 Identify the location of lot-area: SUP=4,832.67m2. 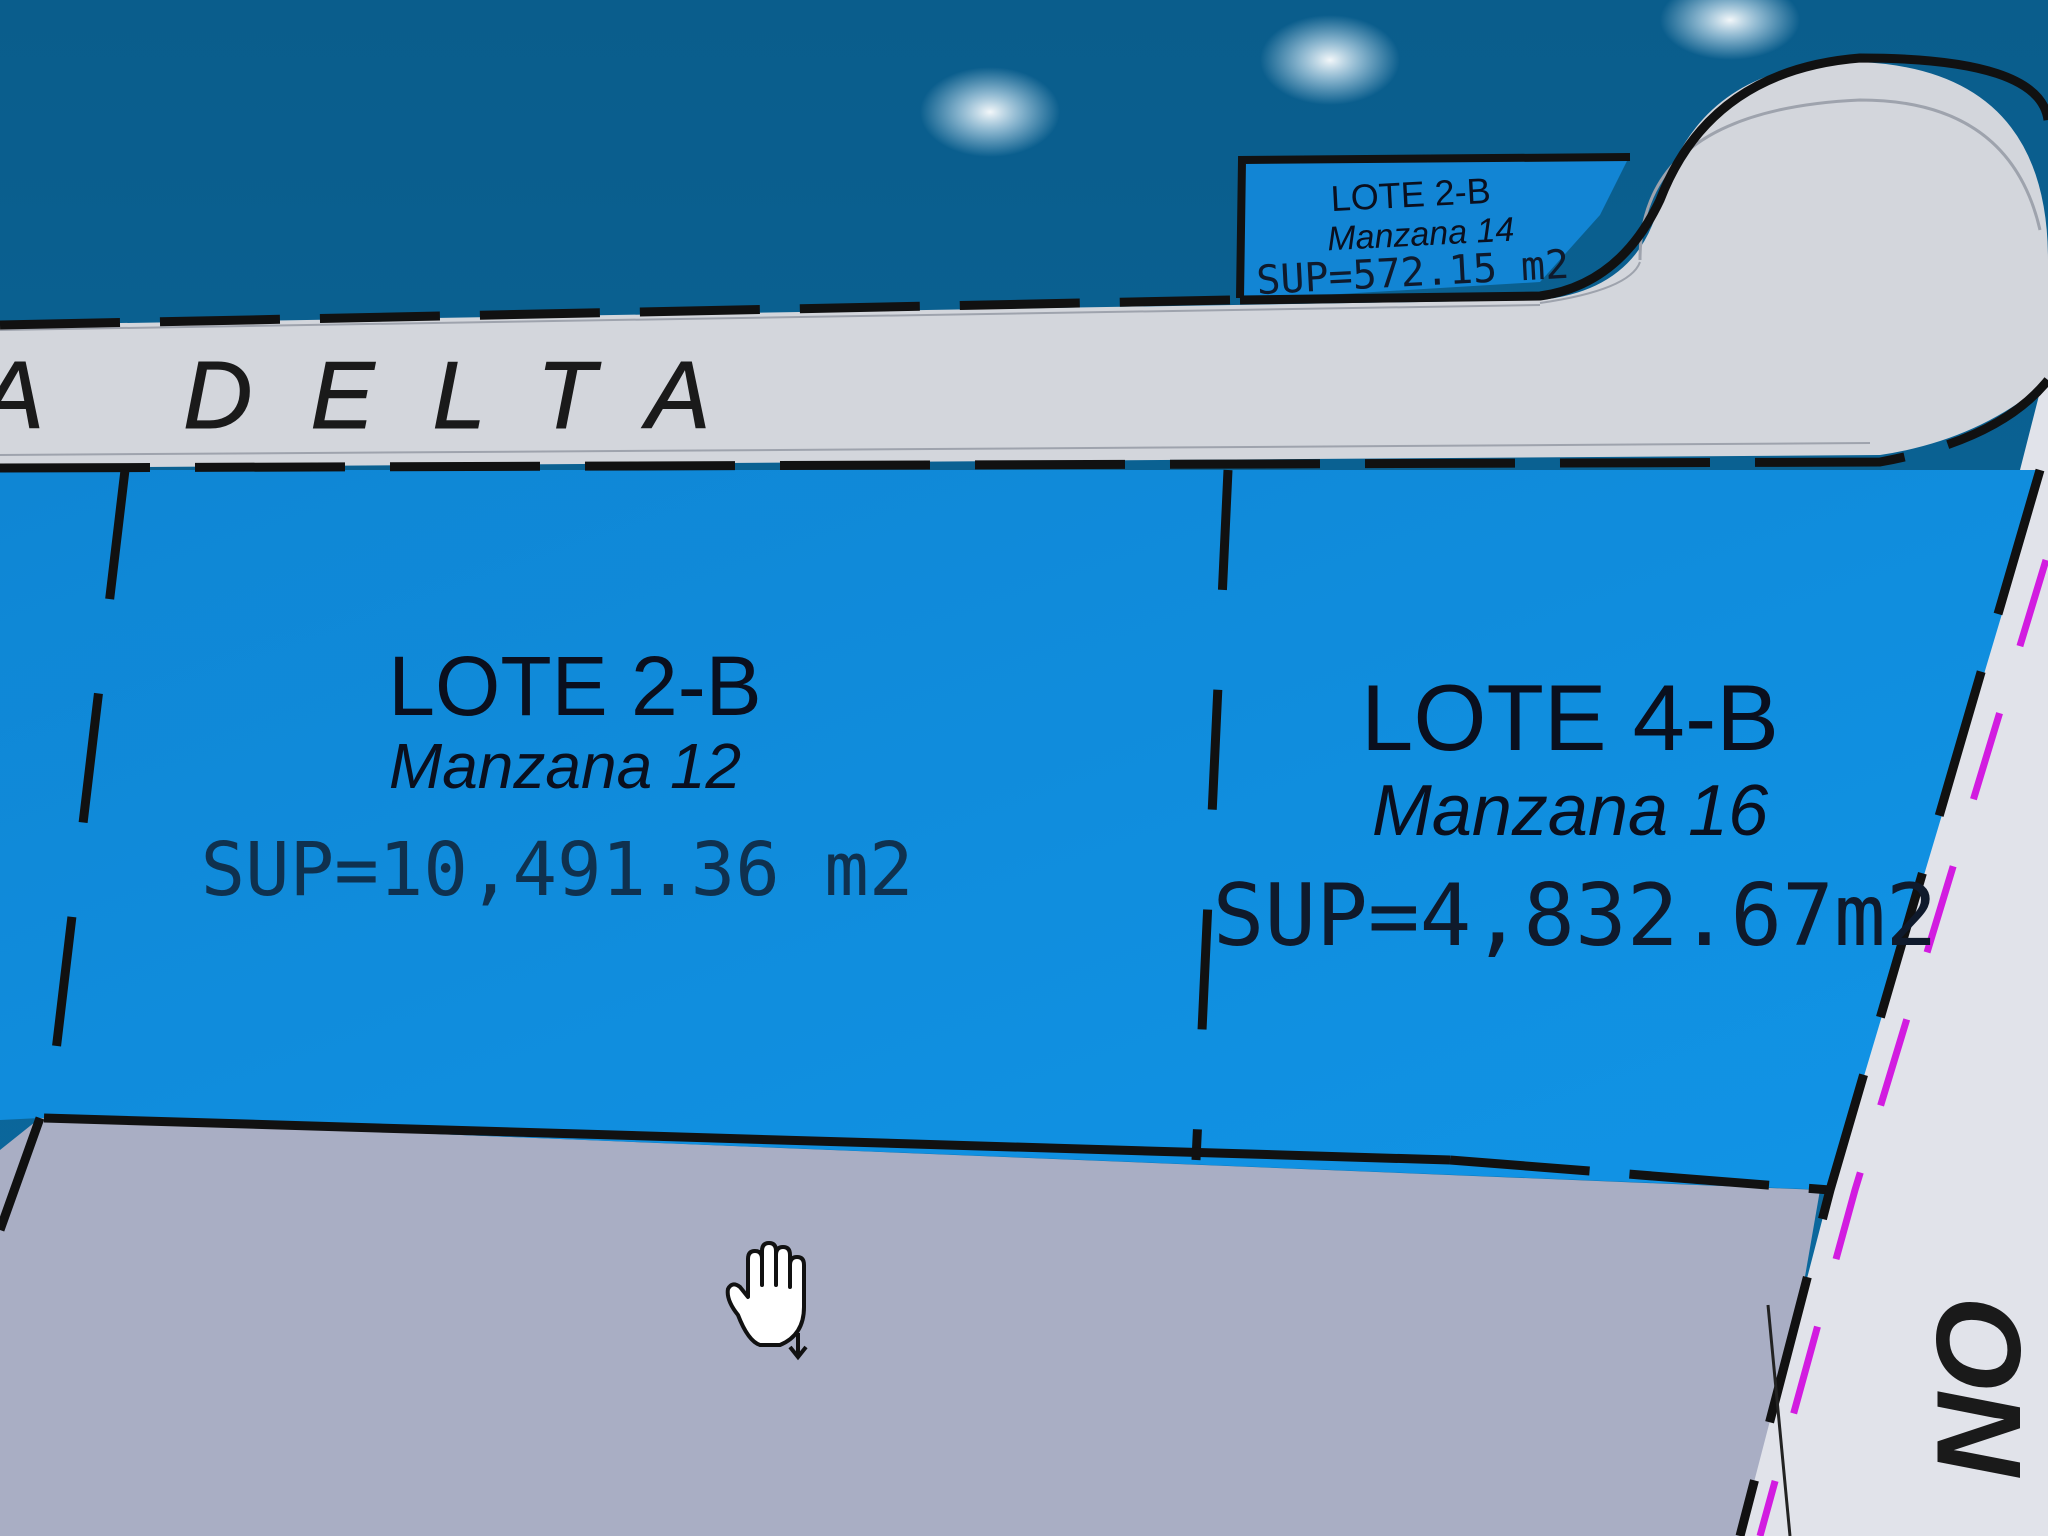
(1575, 916).